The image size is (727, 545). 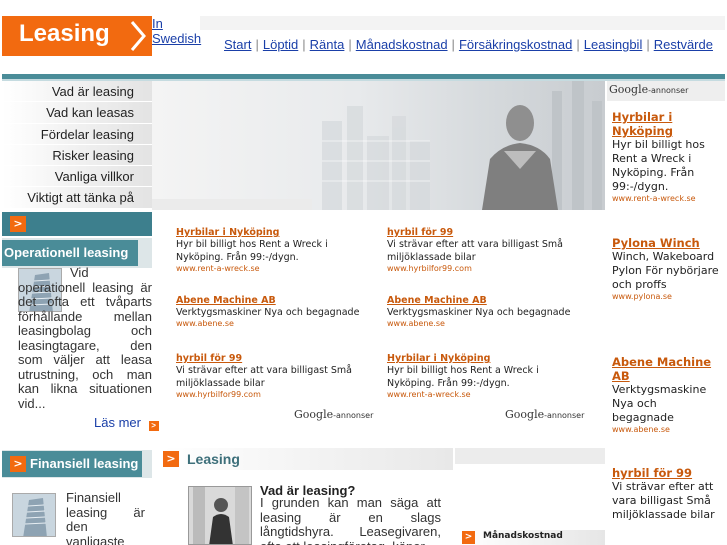 I want to click on nav-leasingbil: Leasingbil, so click(x=613, y=44).